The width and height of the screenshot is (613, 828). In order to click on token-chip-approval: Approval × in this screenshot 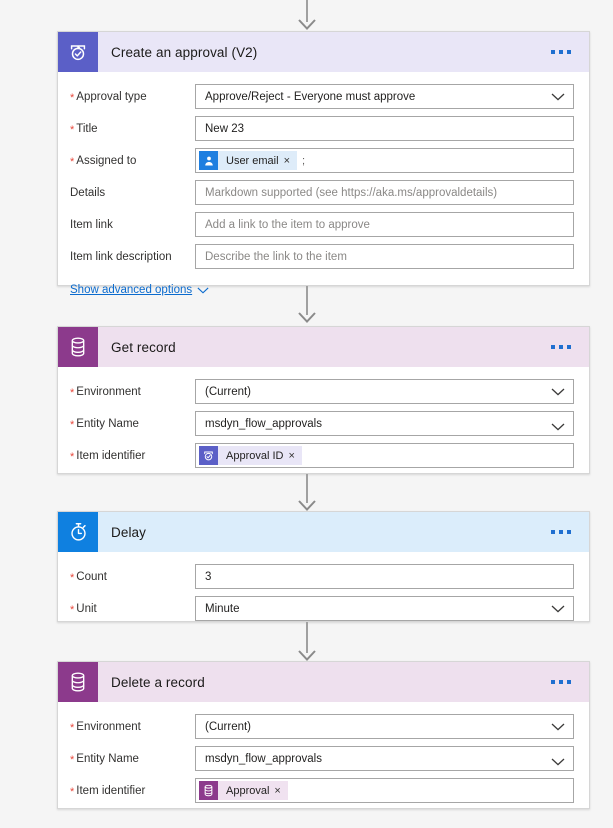, I will do `click(243, 790)`.